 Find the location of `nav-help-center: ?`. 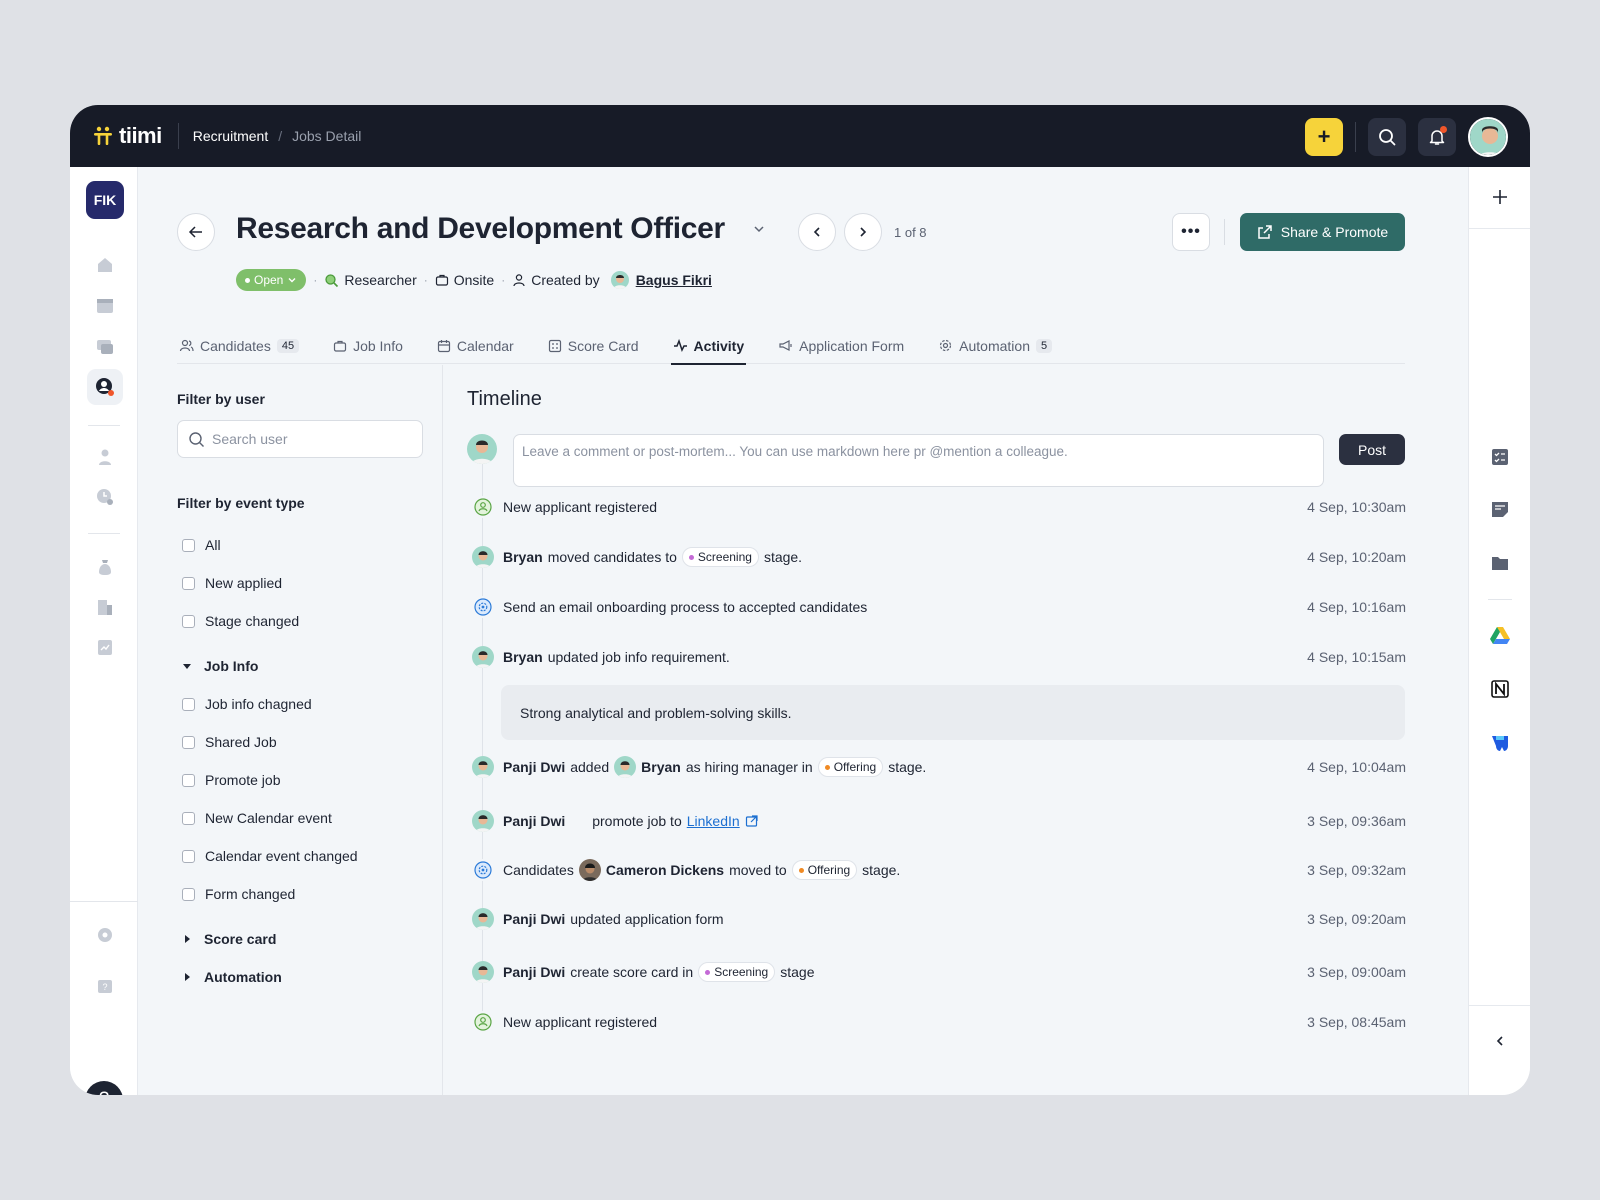

nav-help-center: ? is located at coordinates (105, 987).